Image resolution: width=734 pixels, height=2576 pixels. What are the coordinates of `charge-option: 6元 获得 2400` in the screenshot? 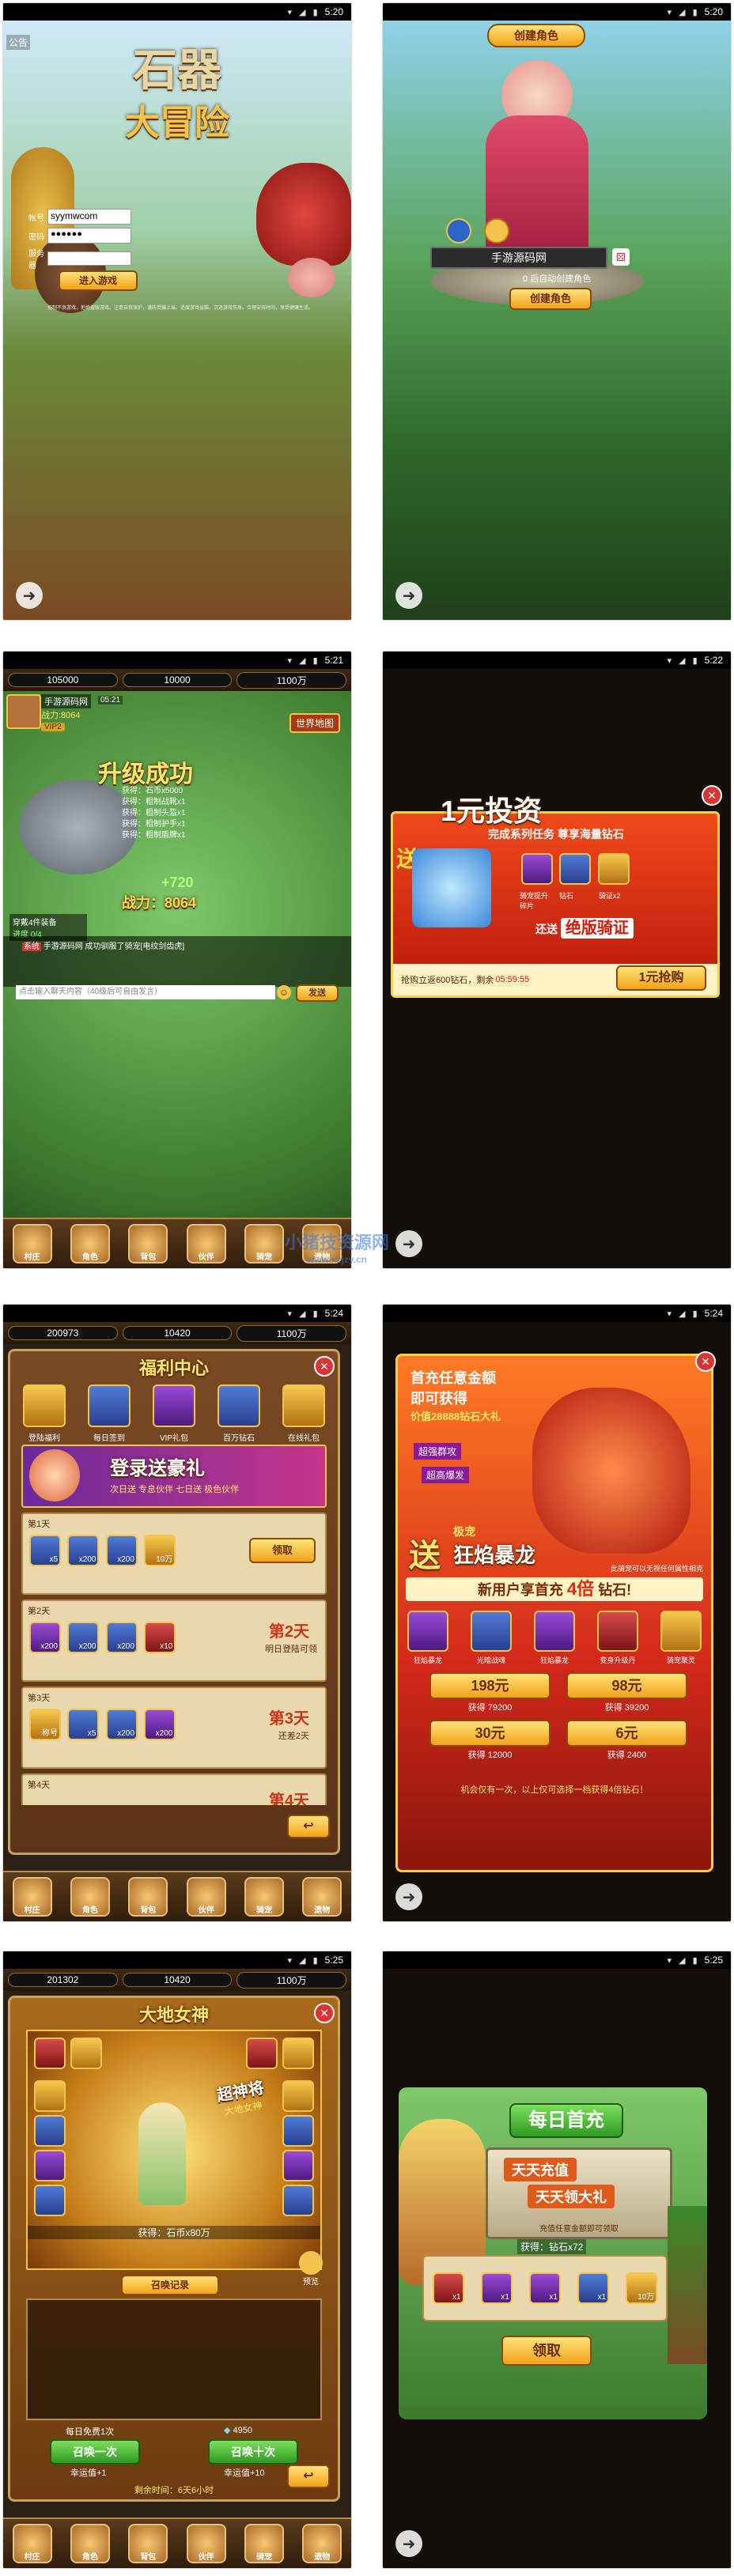 It's located at (626, 1740).